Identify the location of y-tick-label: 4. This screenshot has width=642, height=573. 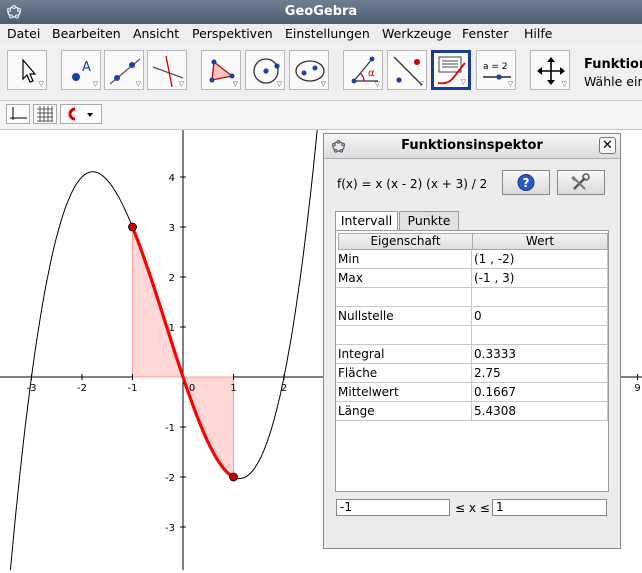
(172, 178).